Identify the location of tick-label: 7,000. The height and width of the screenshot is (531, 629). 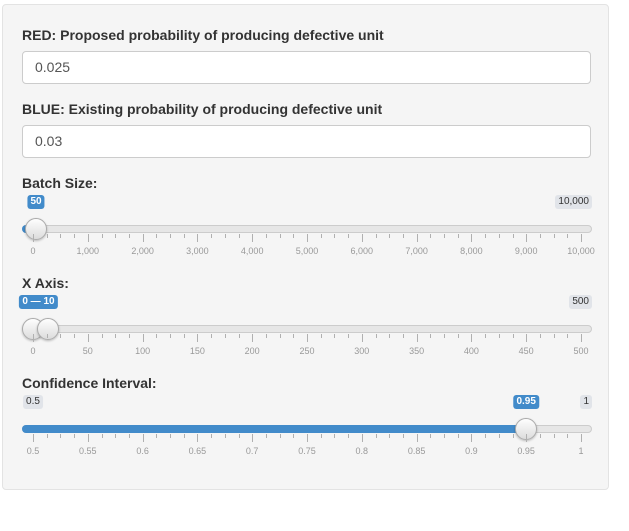
(416, 251).